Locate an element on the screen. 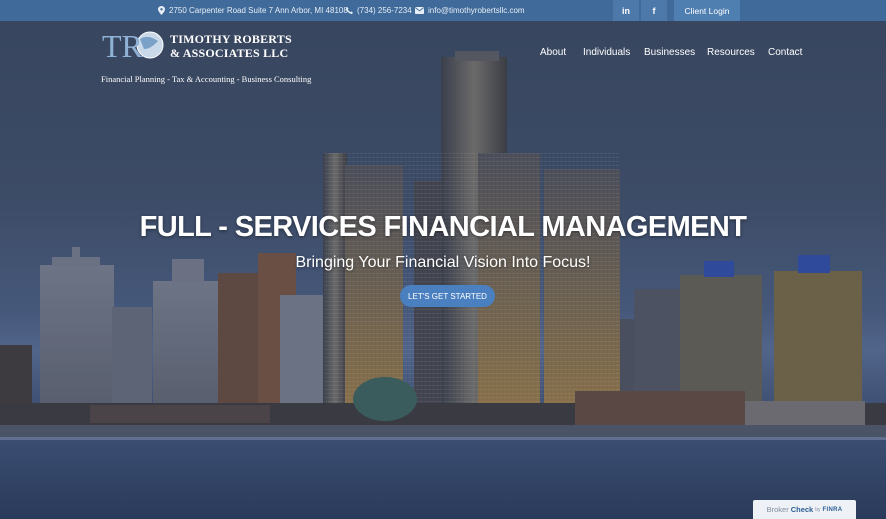  map-pin-icon is located at coordinates (161, 10).